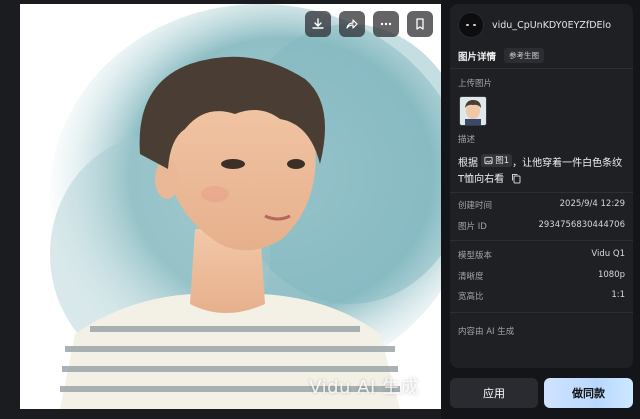 Image resolution: width=640 pixels, height=419 pixels. I want to click on more-button, so click(386, 24).